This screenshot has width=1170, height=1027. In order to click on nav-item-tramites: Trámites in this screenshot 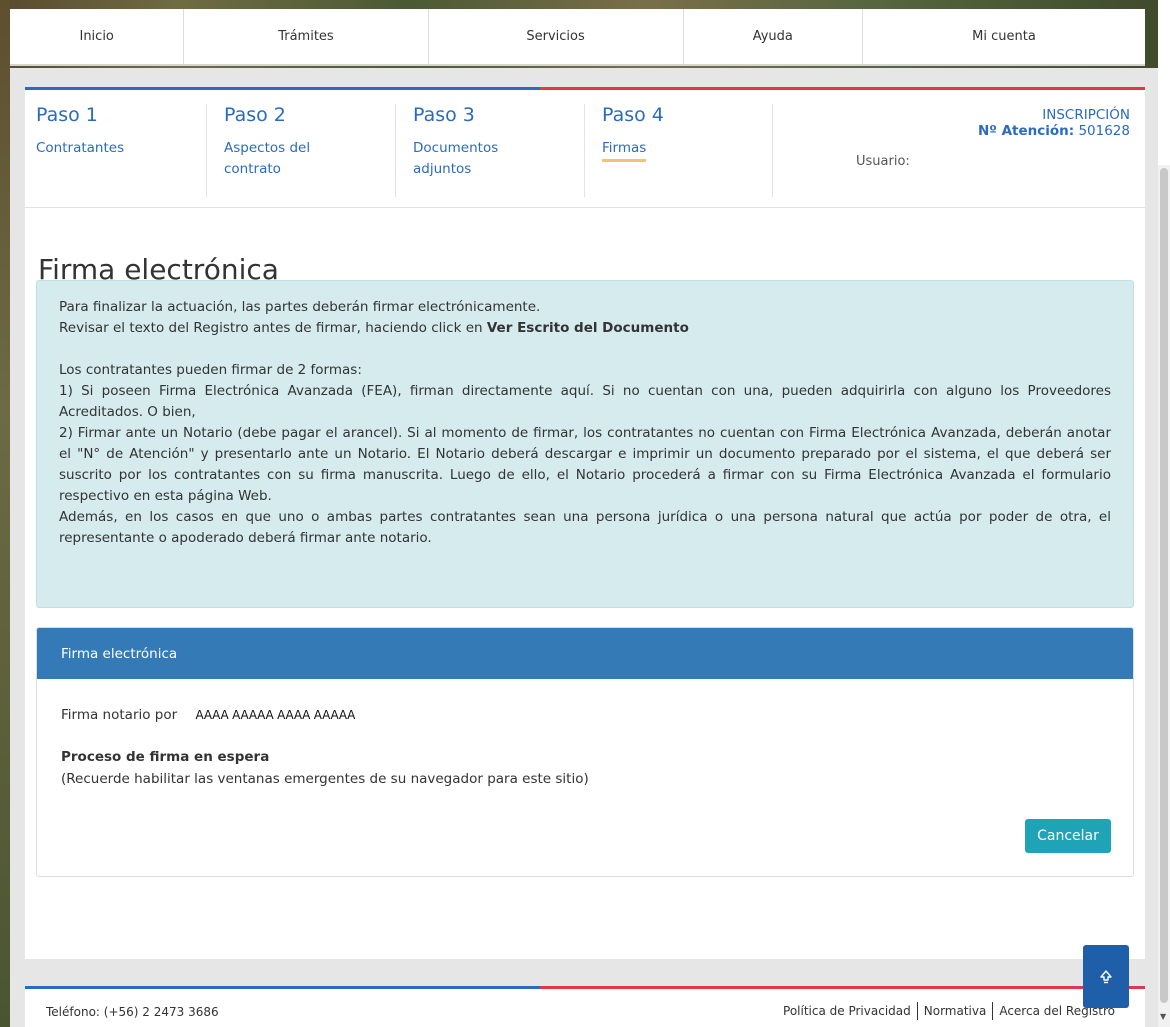, I will do `click(306, 36)`.